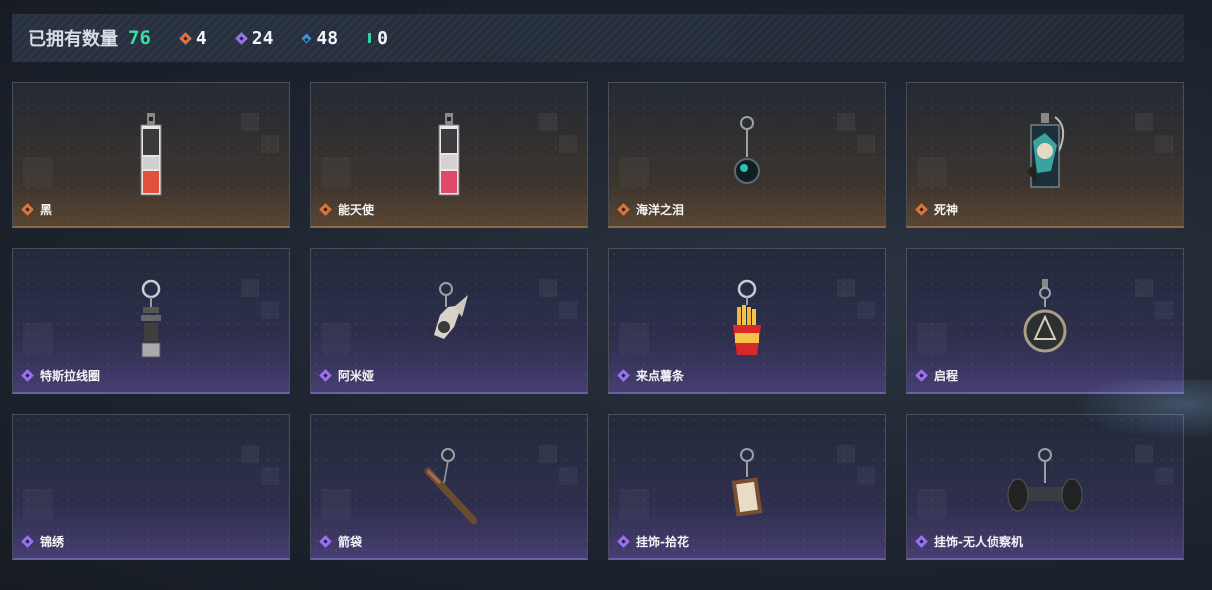 This screenshot has height=590, width=1212. I want to click on item-name-label: 阿米娅, so click(356, 376).